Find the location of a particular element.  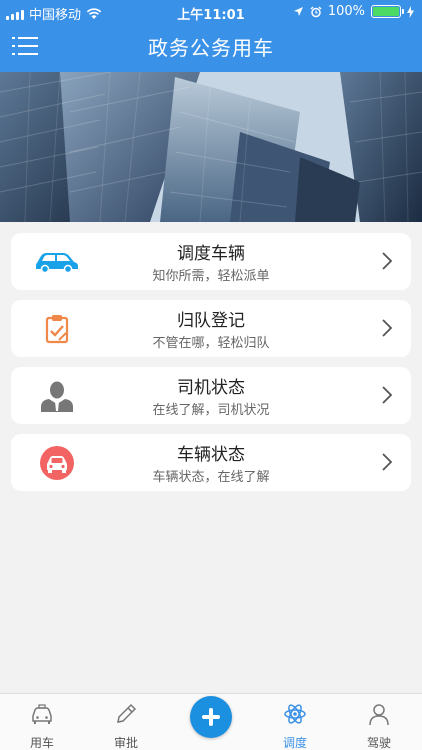

pencil-icon is located at coordinates (127, 713).